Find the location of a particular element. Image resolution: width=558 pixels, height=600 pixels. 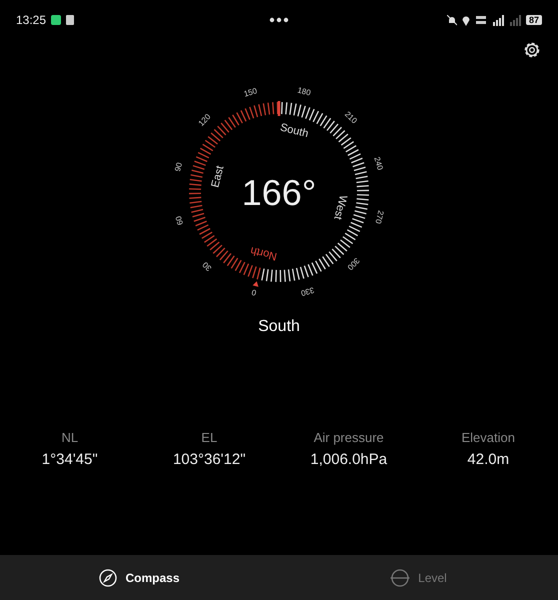

volte-icon is located at coordinates (480, 20).